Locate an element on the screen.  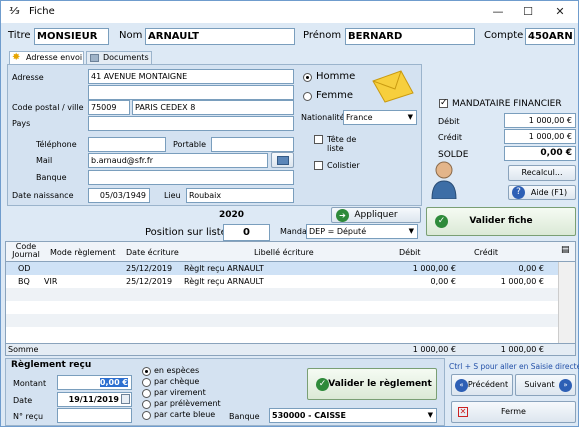
adresse-field: 41 AVENUE MONTAIGNE is located at coordinates (191, 76).